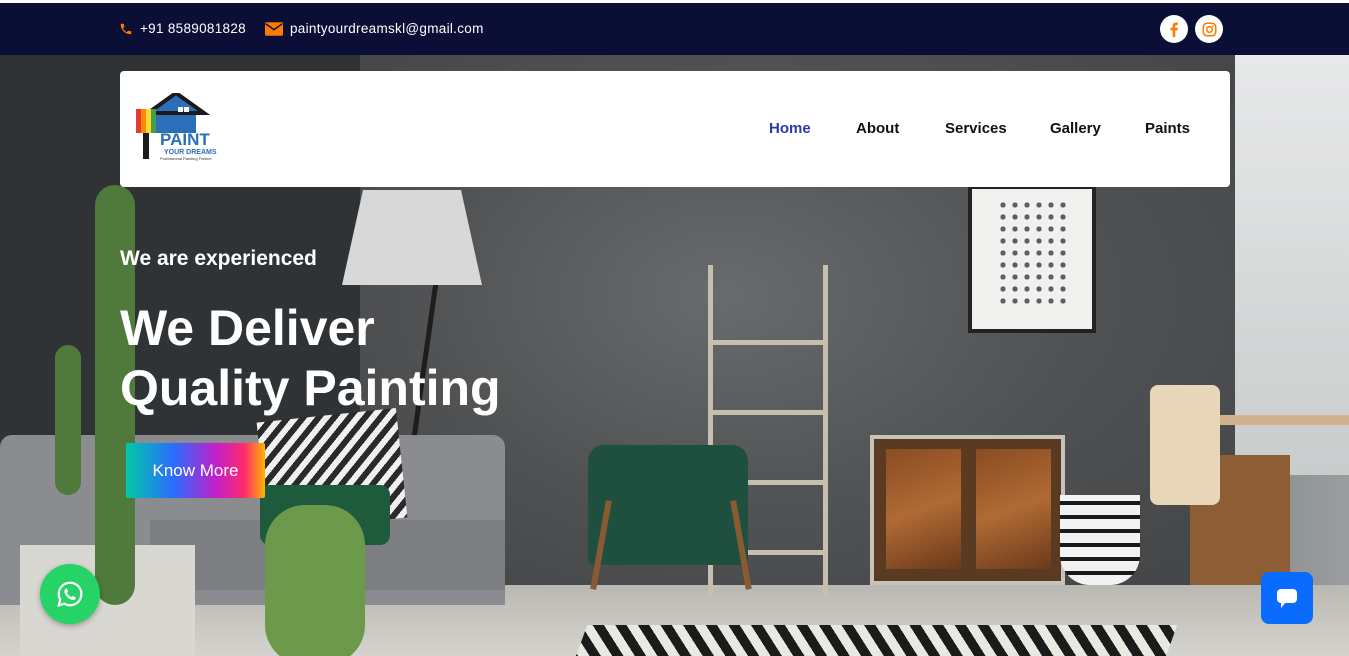 The height and width of the screenshot is (656, 1349). I want to click on nav-services: Services, so click(976, 128).